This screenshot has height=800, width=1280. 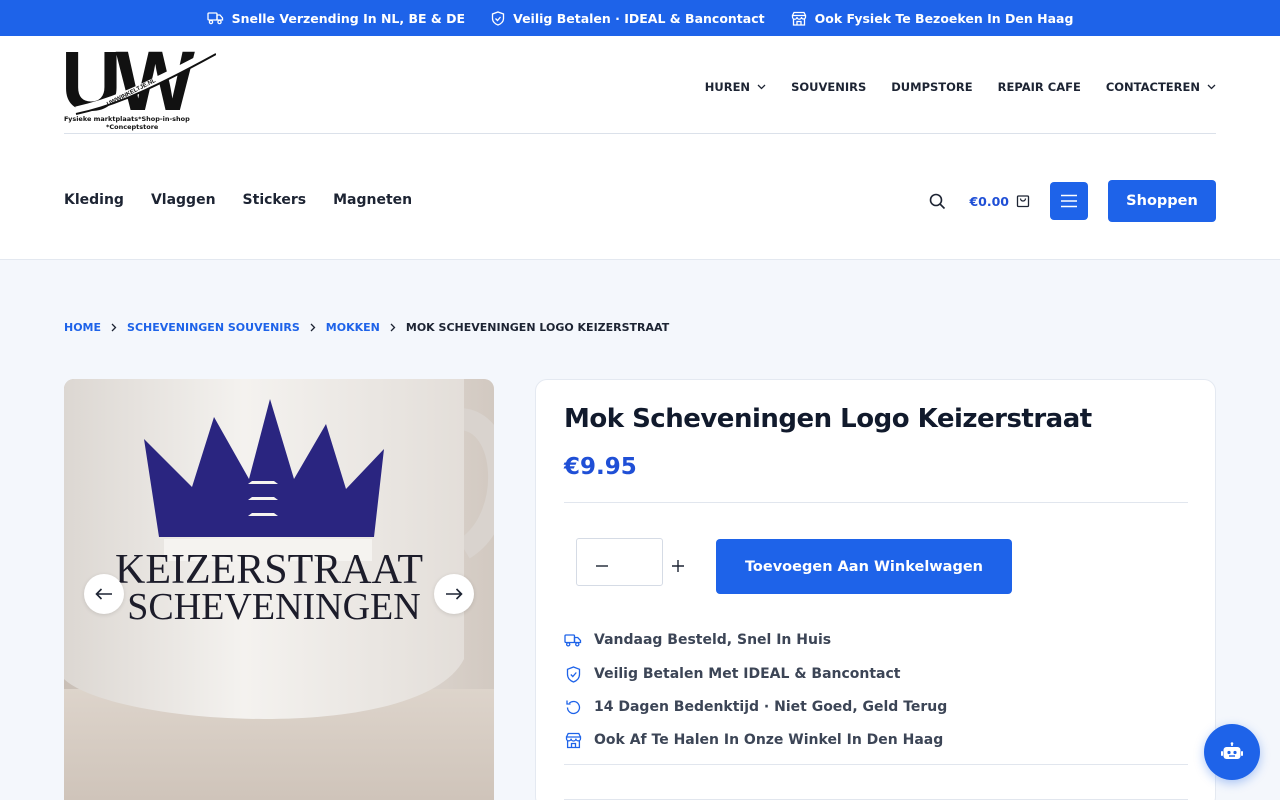 I want to click on header-actions: €0.00 Shoppen, so click(x=1071, y=201).